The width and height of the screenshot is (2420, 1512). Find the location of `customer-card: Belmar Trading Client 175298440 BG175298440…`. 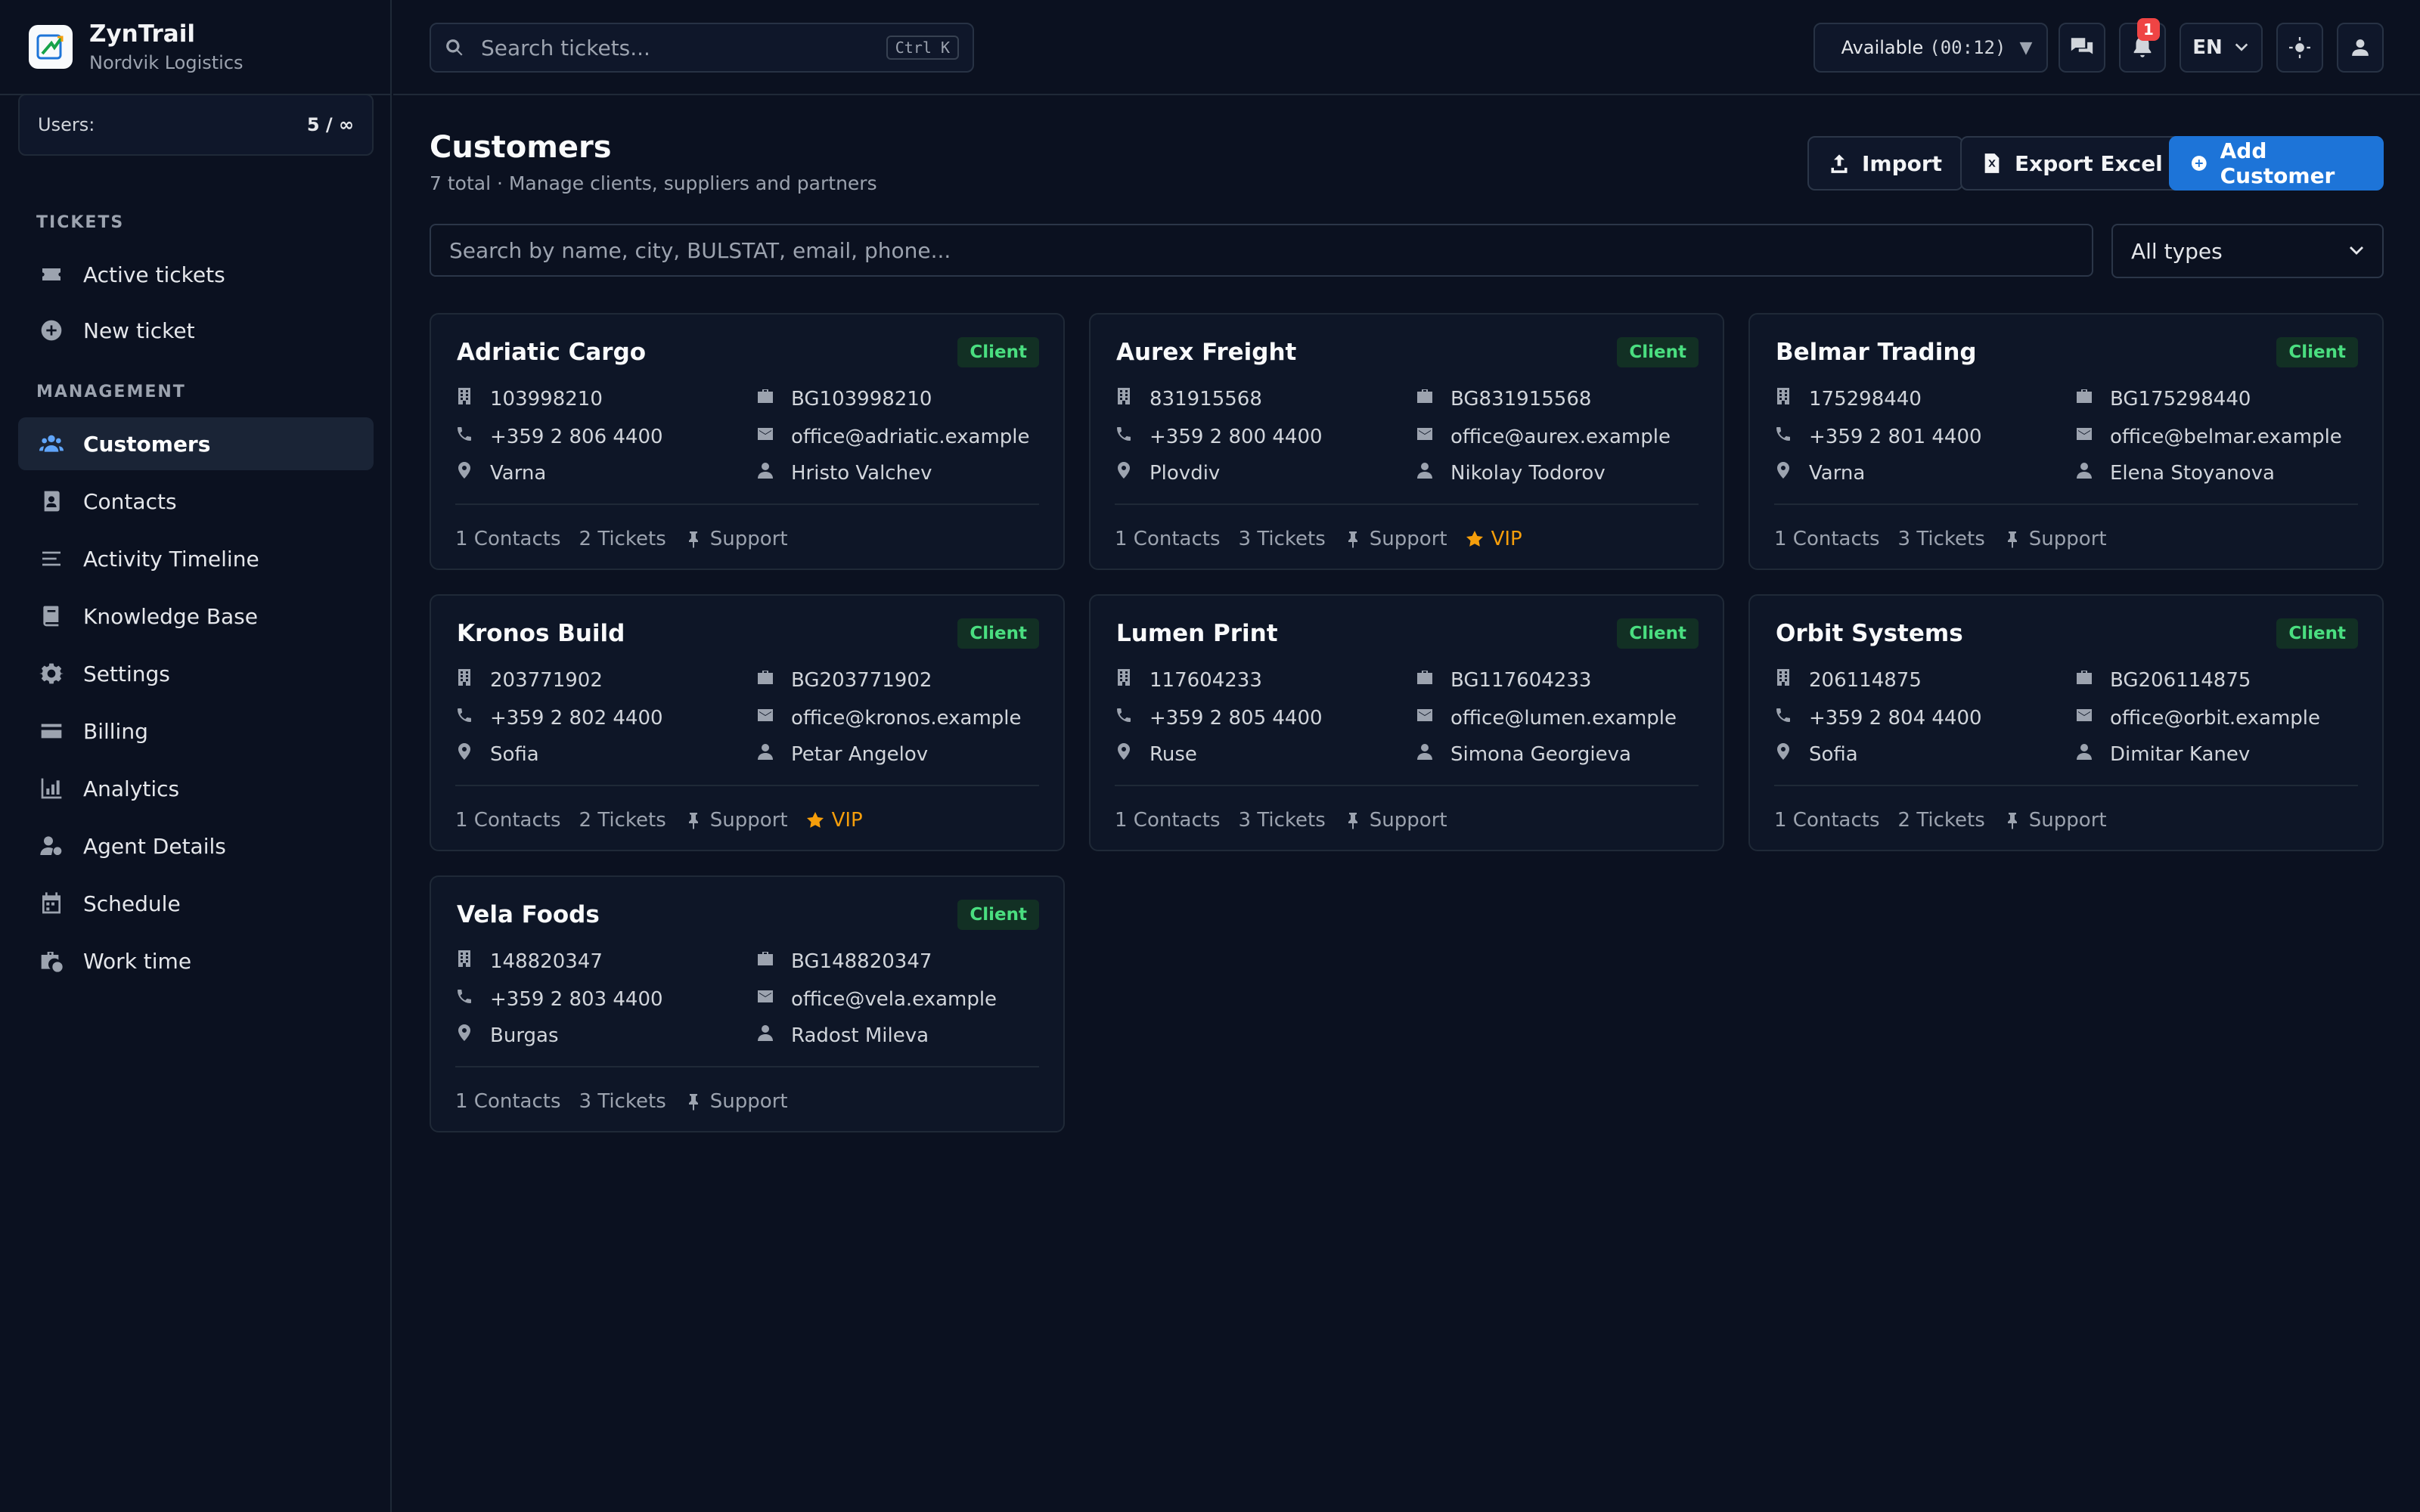

customer-card: Belmar Trading Client 175298440 BG175298440… is located at coordinates (2066, 441).